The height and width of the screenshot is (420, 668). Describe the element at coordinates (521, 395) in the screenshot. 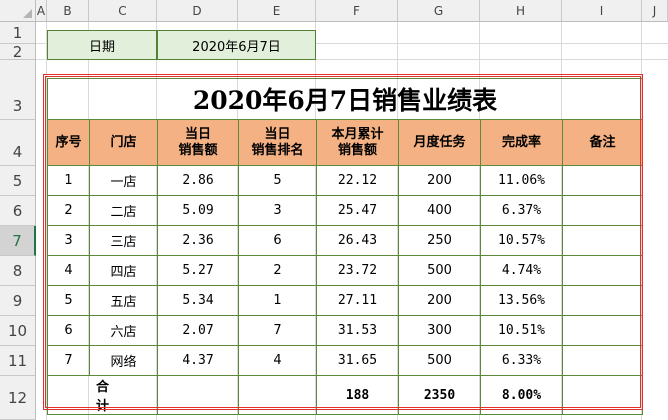

I see `total-completion-rate: 8.00%` at that location.